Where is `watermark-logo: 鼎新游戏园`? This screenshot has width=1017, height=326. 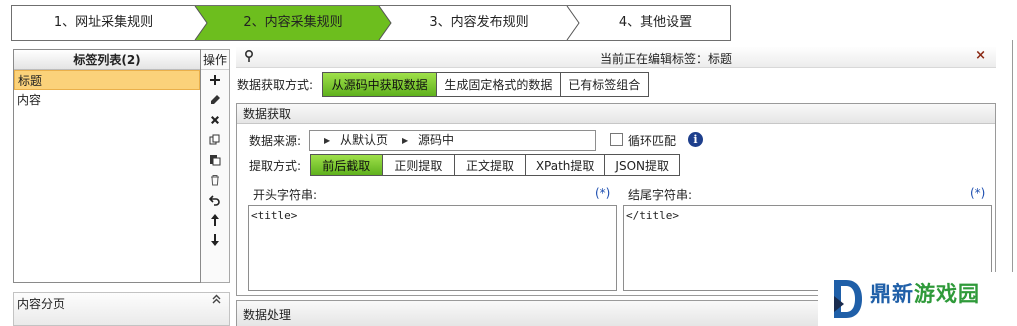 watermark-logo: 鼎新游戏园 is located at coordinates (917, 299).